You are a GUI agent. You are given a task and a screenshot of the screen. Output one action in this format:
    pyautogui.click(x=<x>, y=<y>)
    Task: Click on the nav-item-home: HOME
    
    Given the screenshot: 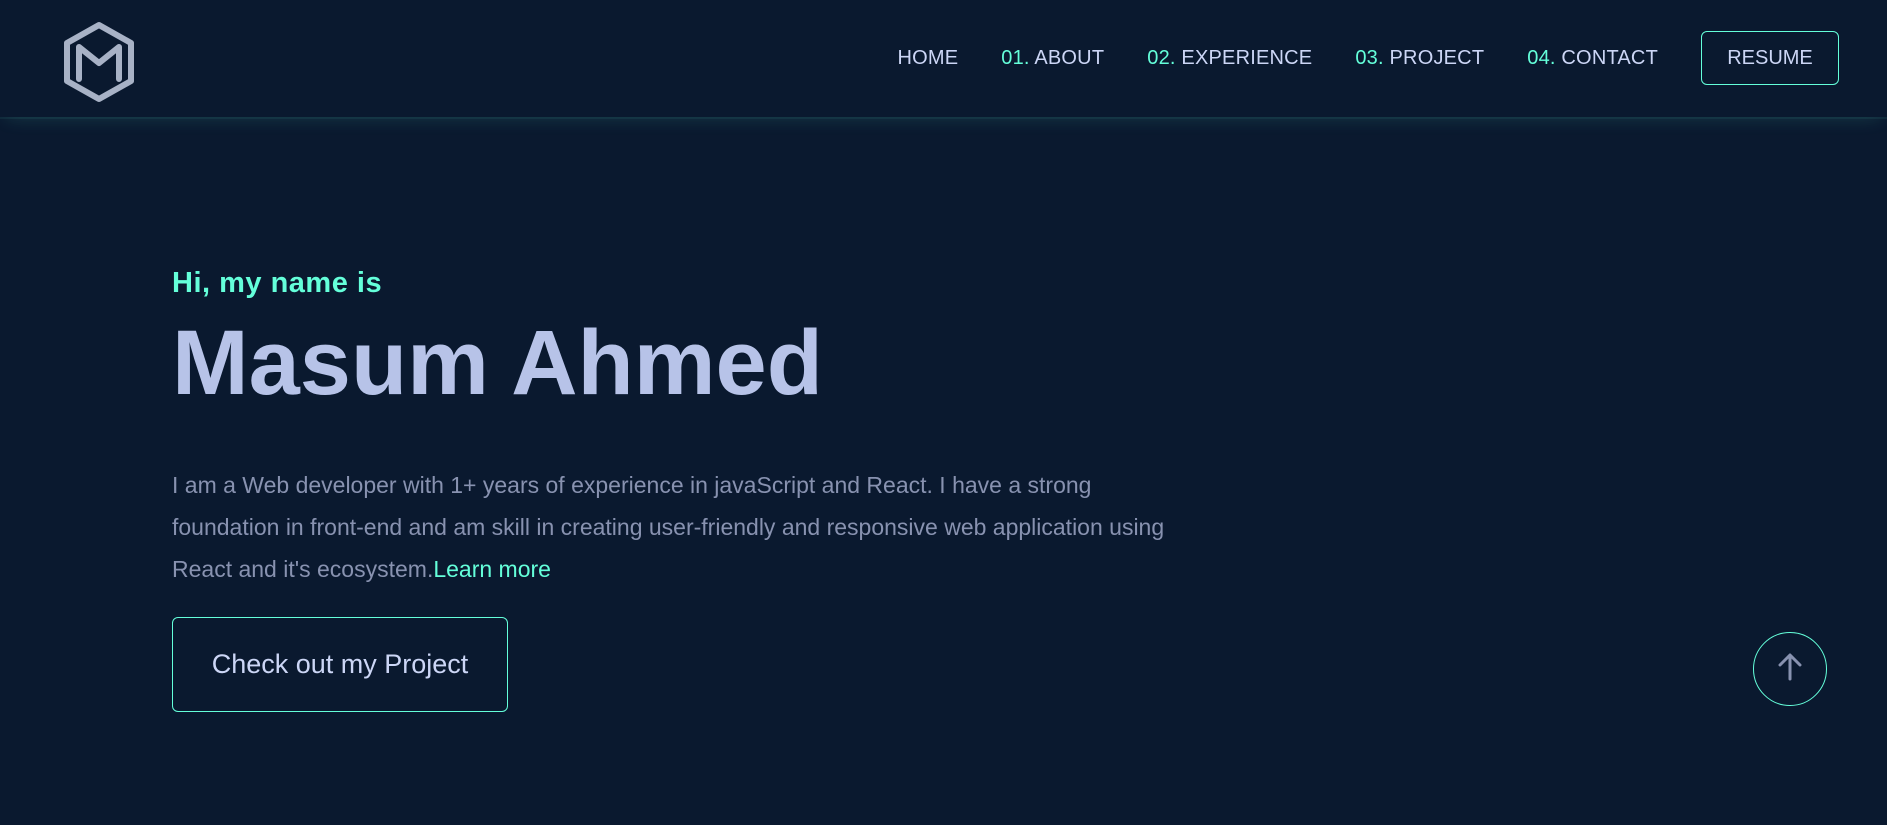 What is the action you would take?
    pyautogui.click(x=927, y=58)
    